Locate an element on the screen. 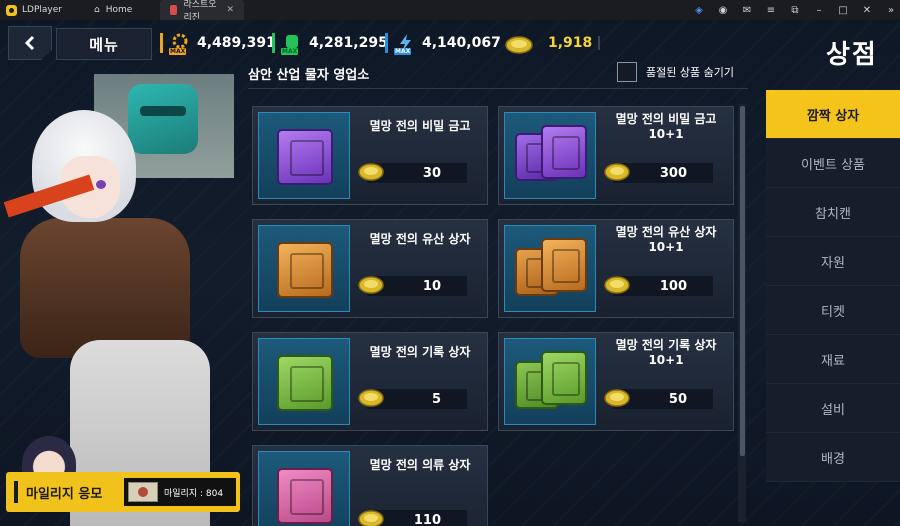  resource-parts-value: 4,489,391 is located at coordinates (236, 43).